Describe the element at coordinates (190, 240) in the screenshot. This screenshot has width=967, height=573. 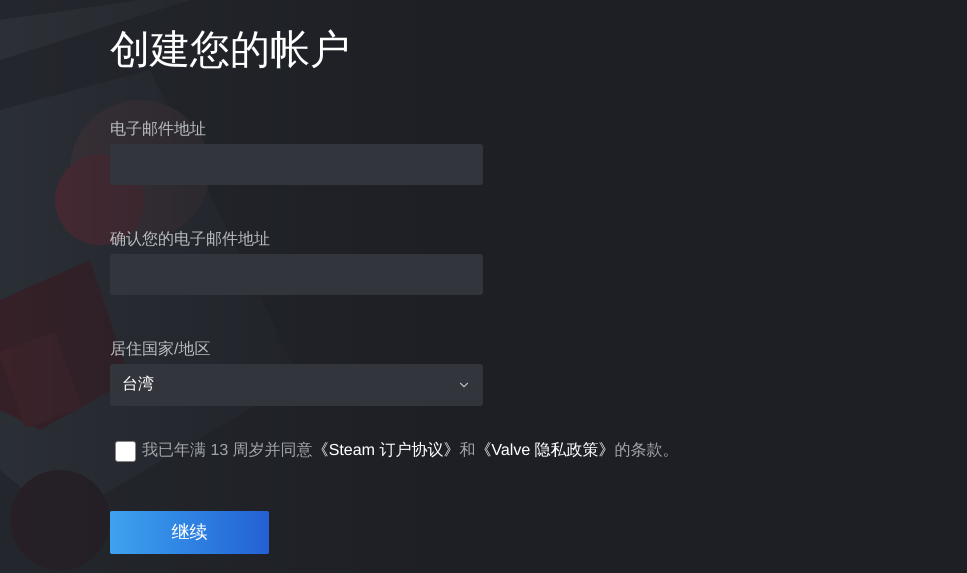
I see `field-label: 确认您的电子邮件地址` at that location.